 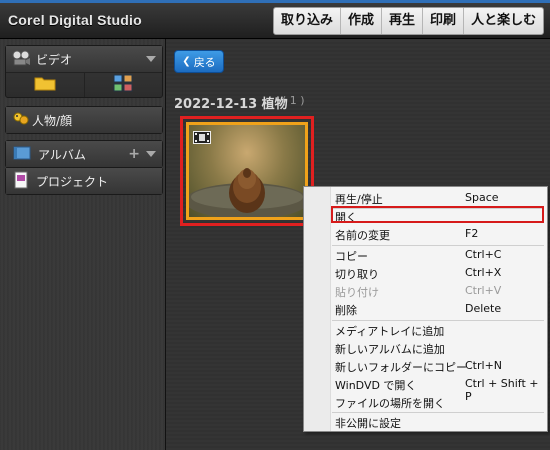 I want to click on ctx-paste: 貼り付け Ctrl+V, so click(x=425, y=291).